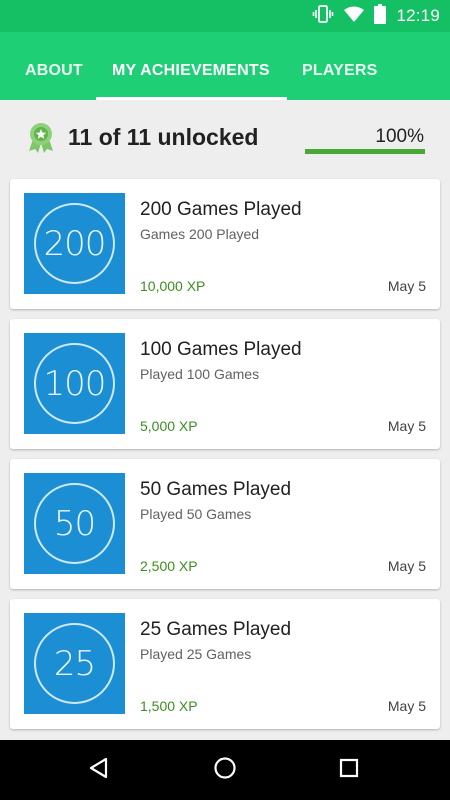  I want to click on achievement-description: Played 25 Games, so click(196, 654).